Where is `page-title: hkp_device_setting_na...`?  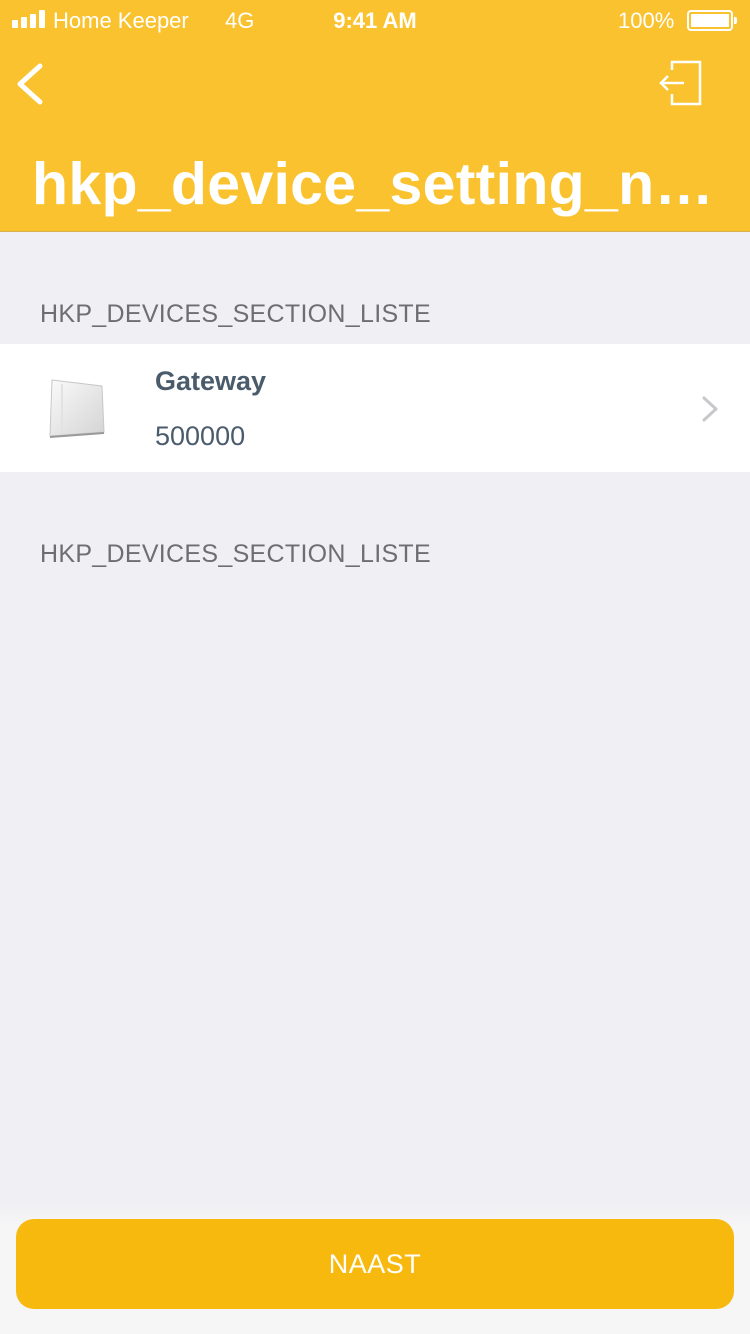 page-title: hkp_device_setting_na... is located at coordinates (377, 184).